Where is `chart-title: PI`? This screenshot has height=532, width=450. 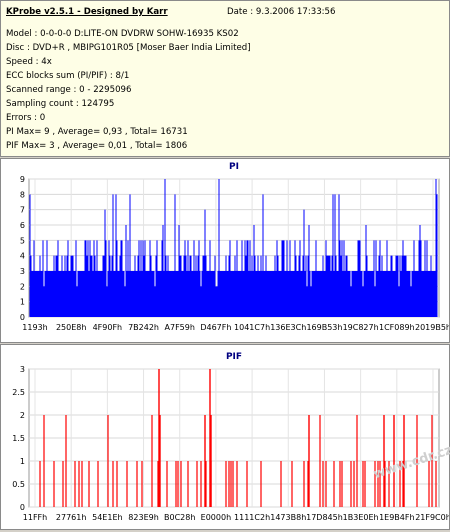
chart-title: PI is located at coordinates (234, 167).